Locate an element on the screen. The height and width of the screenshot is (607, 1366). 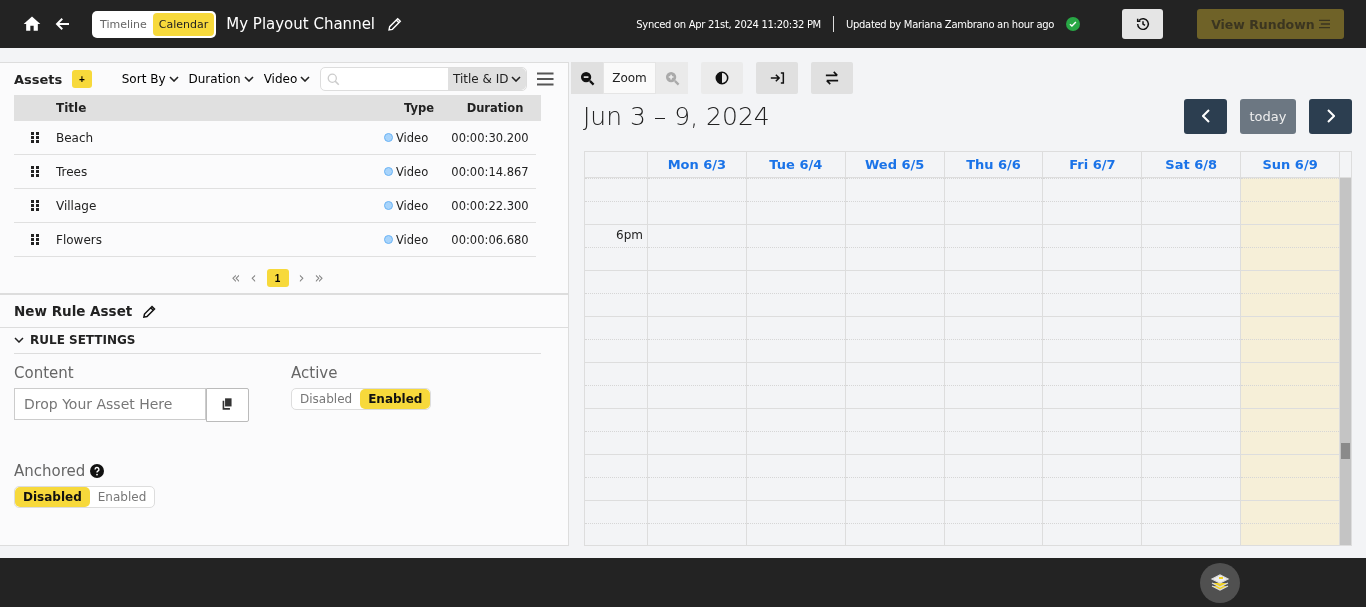
zoom-label: Zoom is located at coordinates (629, 78).